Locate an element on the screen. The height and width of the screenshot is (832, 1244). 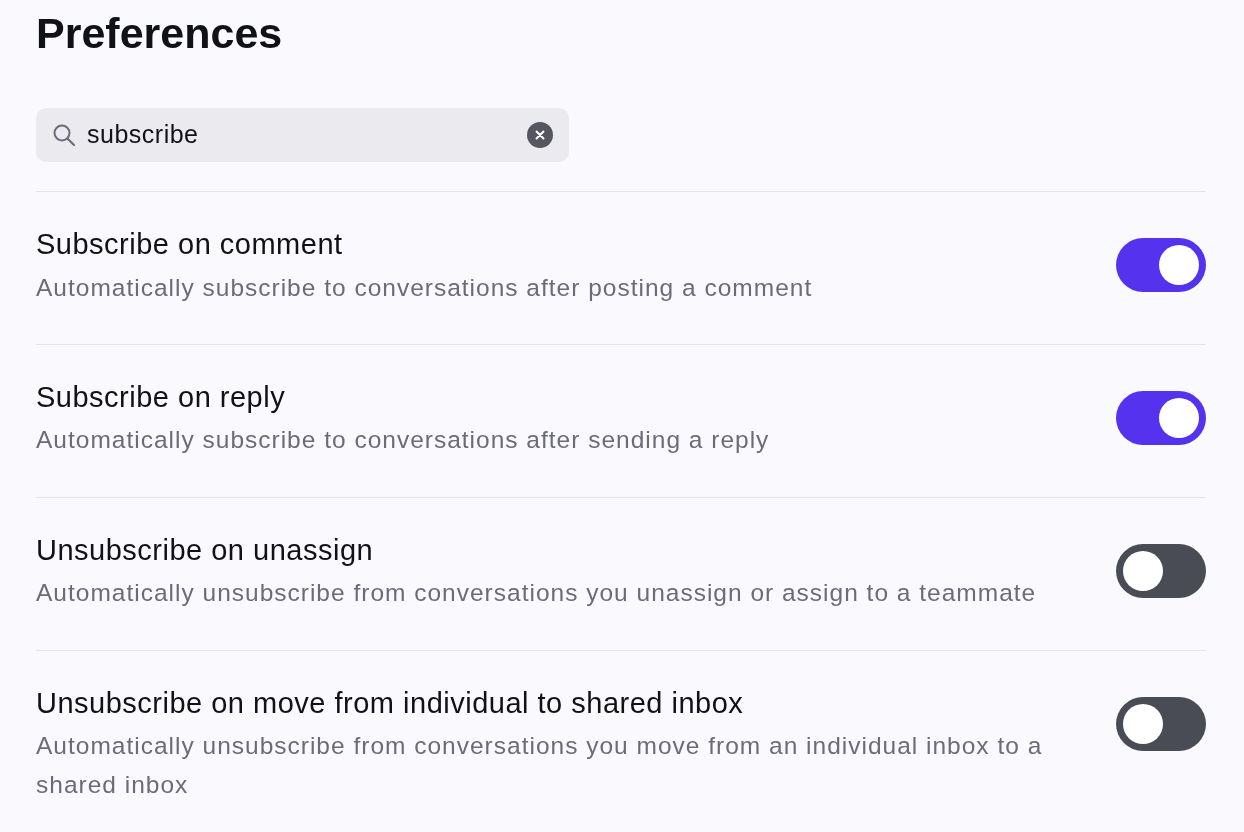
close-icon is located at coordinates (540, 134).